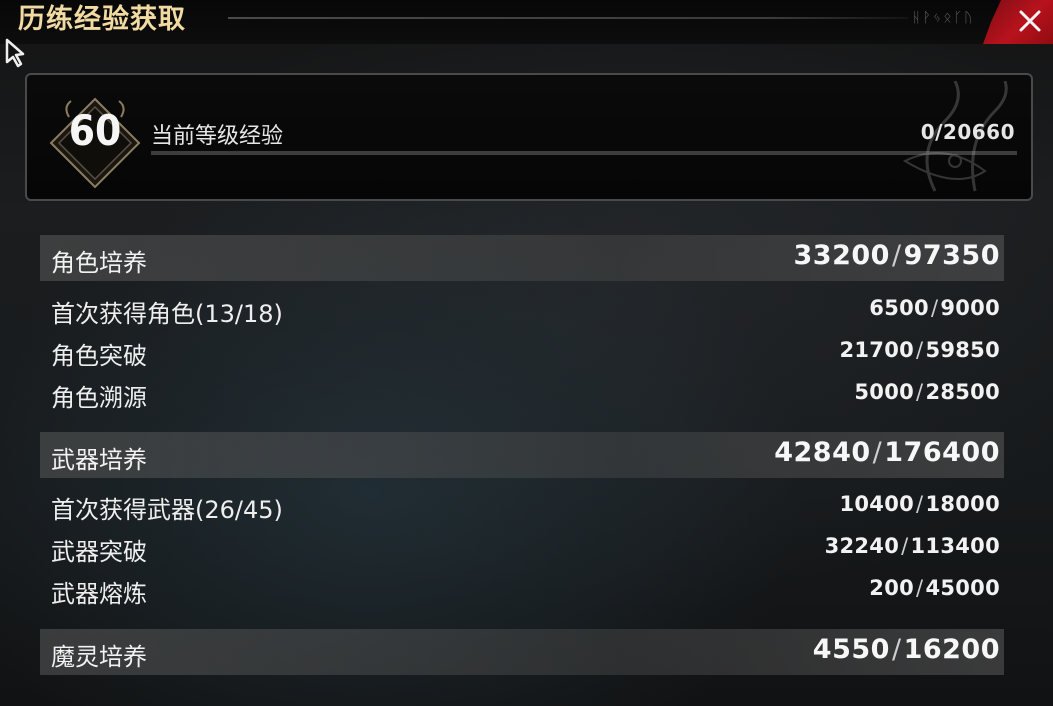  I want to click on window-title: 历练经验获取, so click(102, 19).